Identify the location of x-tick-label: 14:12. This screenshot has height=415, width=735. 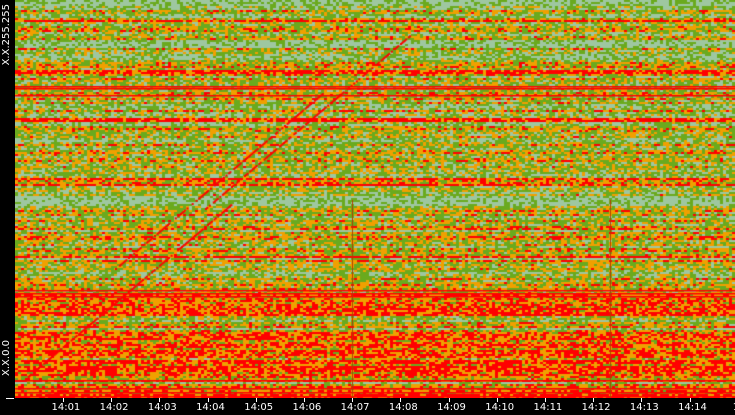
(596, 407).